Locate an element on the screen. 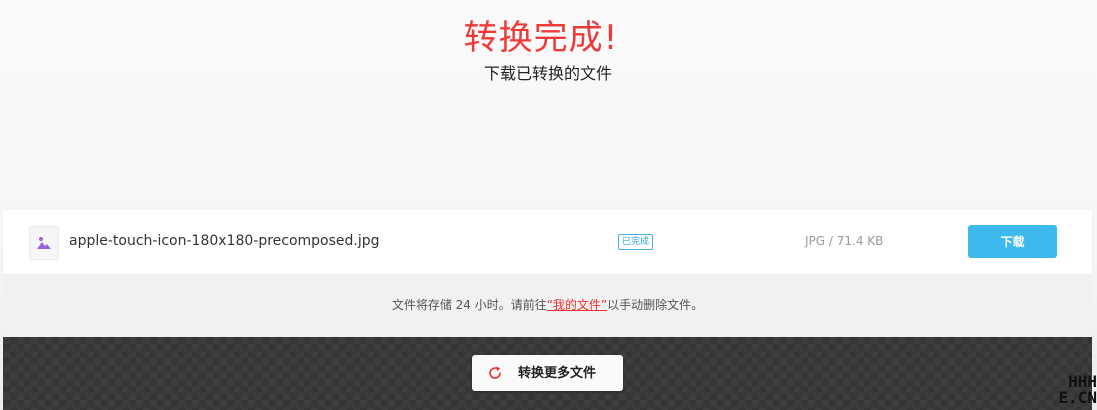 The image size is (1097, 410). convert-more-button: 转换更多文件 is located at coordinates (547, 373).